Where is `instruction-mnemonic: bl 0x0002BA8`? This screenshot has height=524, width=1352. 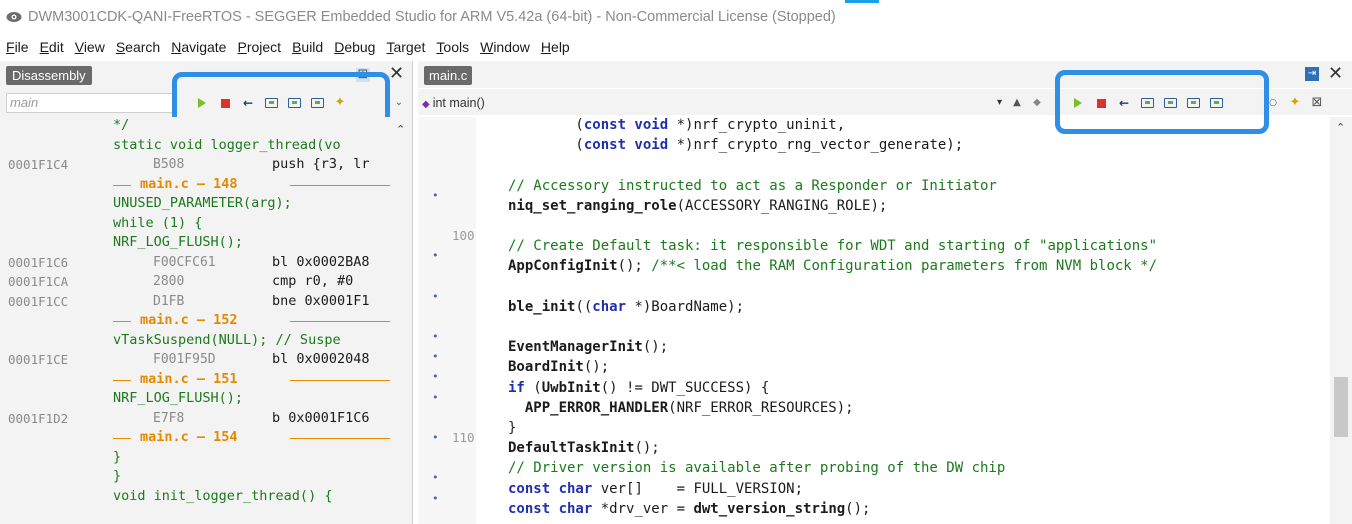 instruction-mnemonic: bl 0x0002BA8 is located at coordinates (321, 261).